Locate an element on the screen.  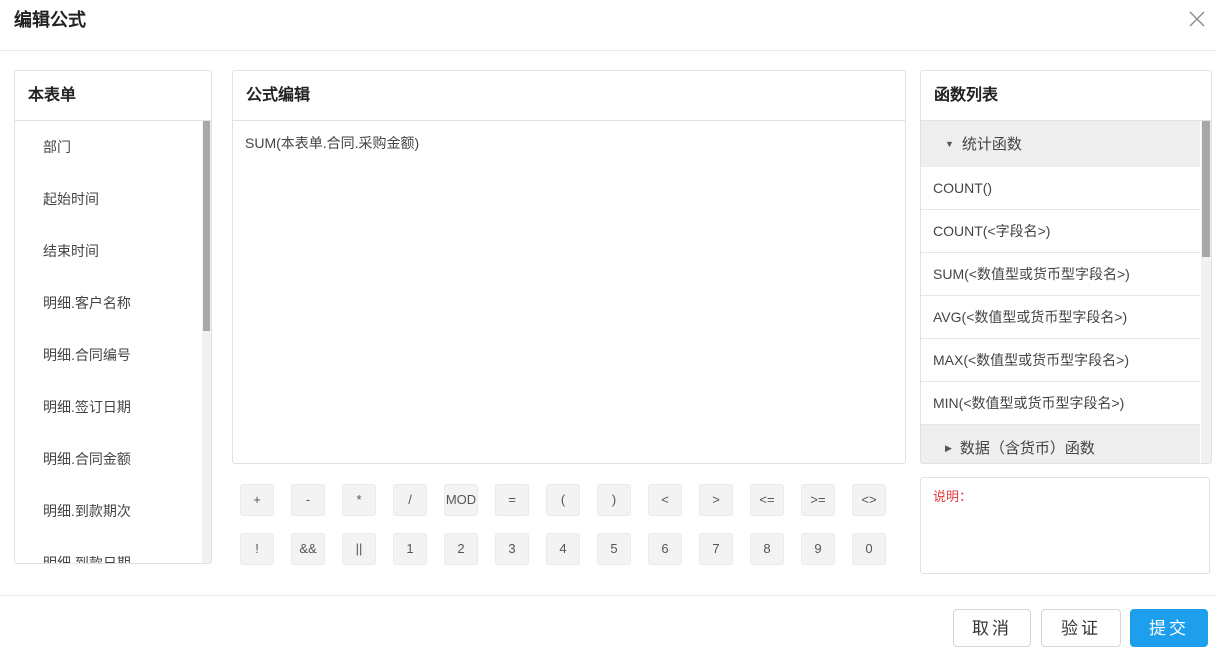
field-item: 部门 is located at coordinates (108, 147).